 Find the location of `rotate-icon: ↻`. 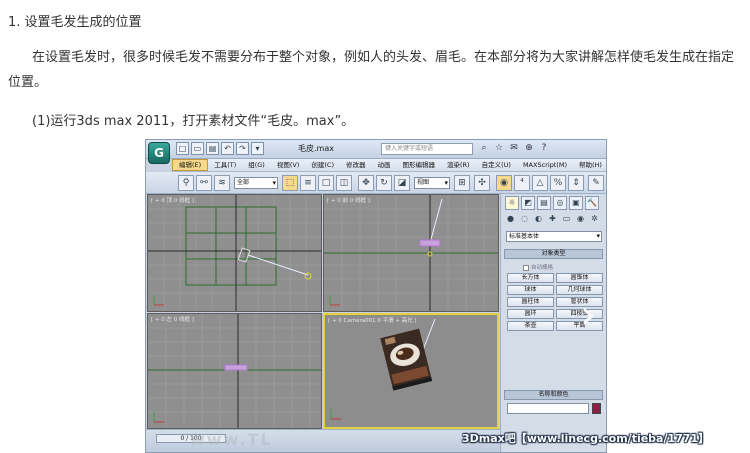

rotate-icon: ↻ is located at coordinates (384, 183).